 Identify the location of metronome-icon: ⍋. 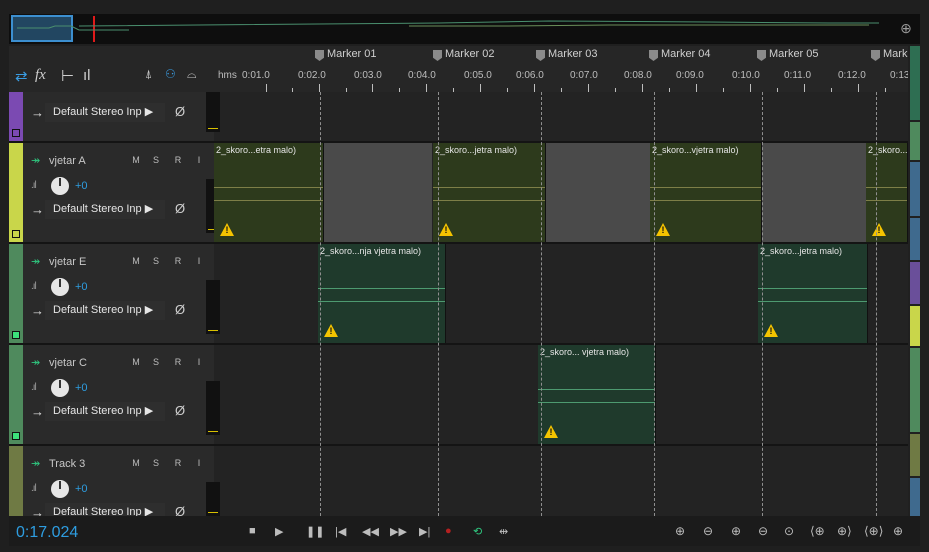
(148, 74).